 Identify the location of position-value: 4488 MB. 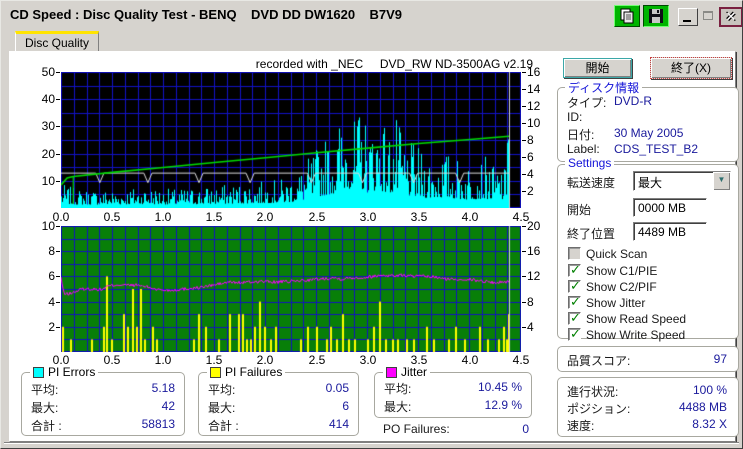
(702, 407).